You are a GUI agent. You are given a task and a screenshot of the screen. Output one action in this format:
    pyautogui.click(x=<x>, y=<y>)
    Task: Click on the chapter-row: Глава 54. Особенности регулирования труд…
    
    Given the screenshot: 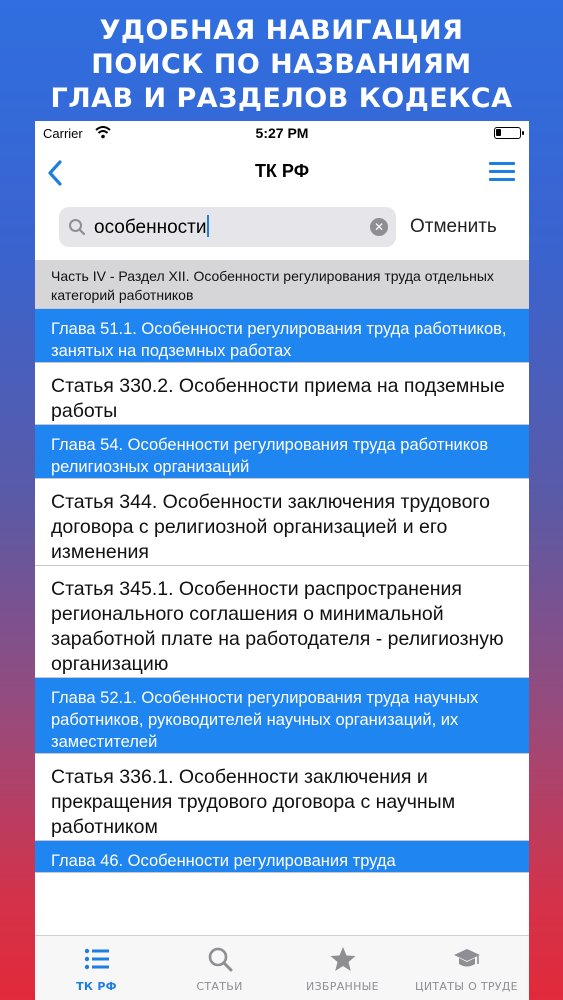 What is the action you would take?
    pyautogui.click(x=282, y=452)
    